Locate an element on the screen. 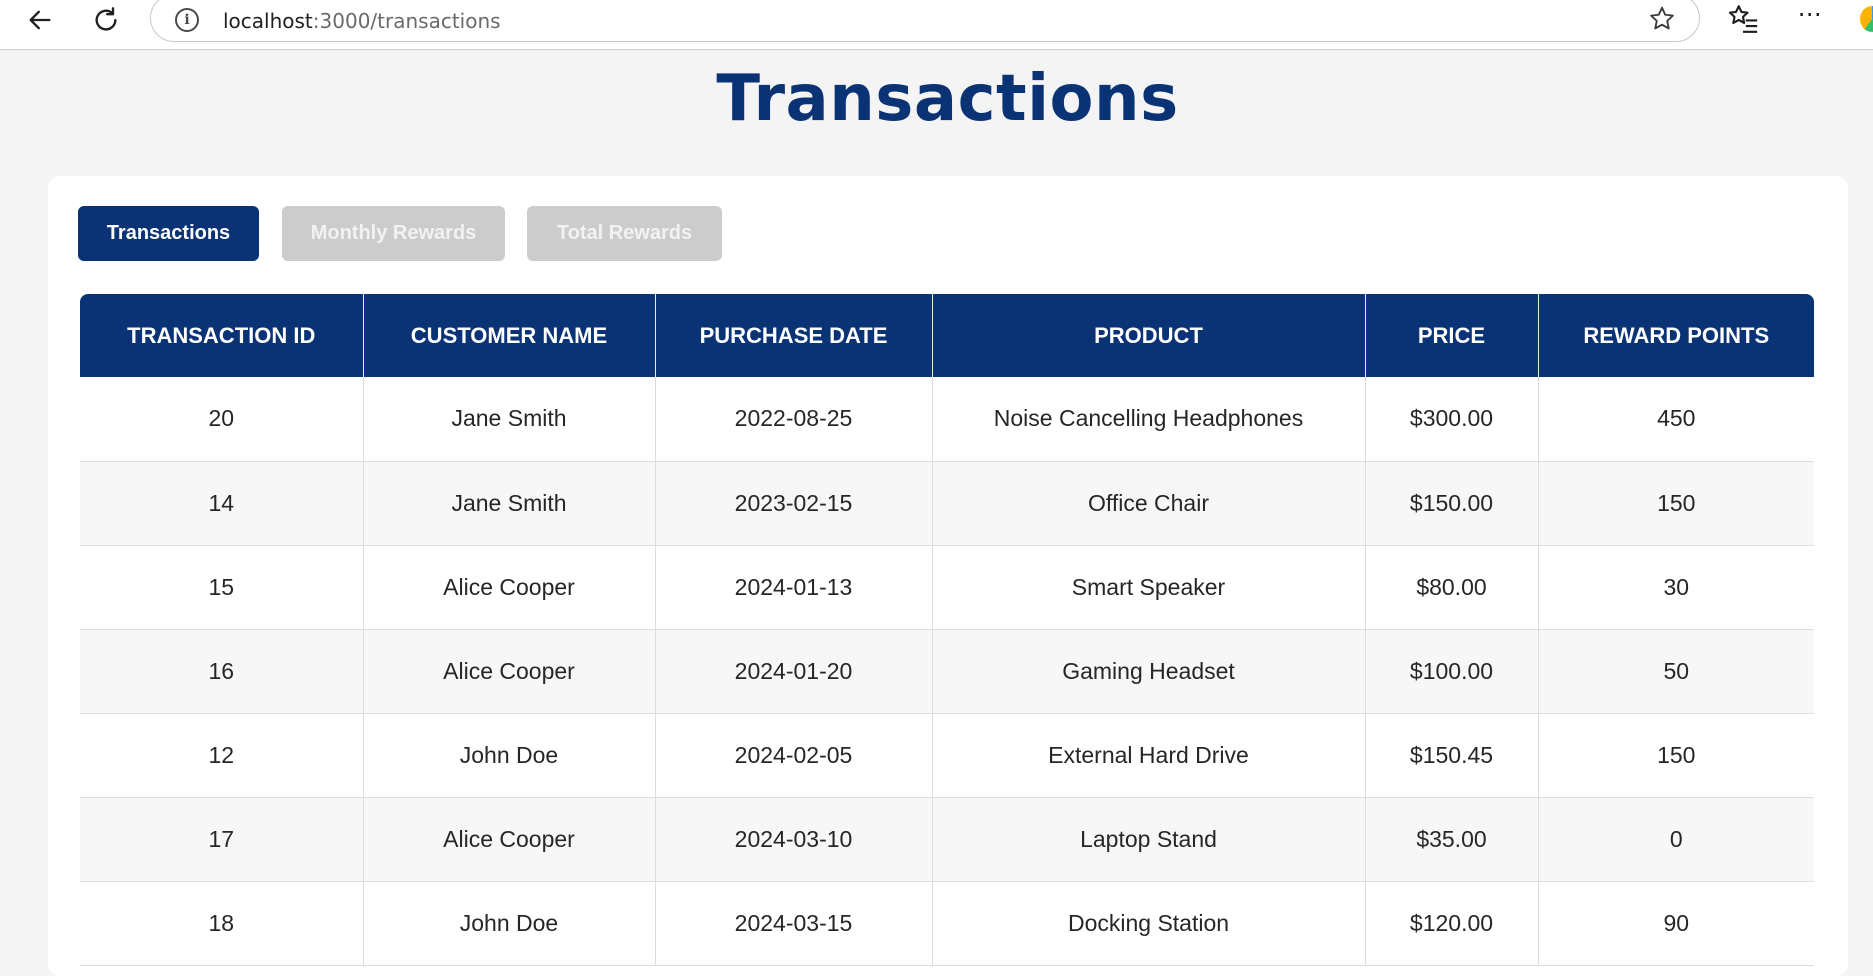 The width and height of the screenshot is (1873, 976). url-host: localhost is located at coordinates (268, 21).